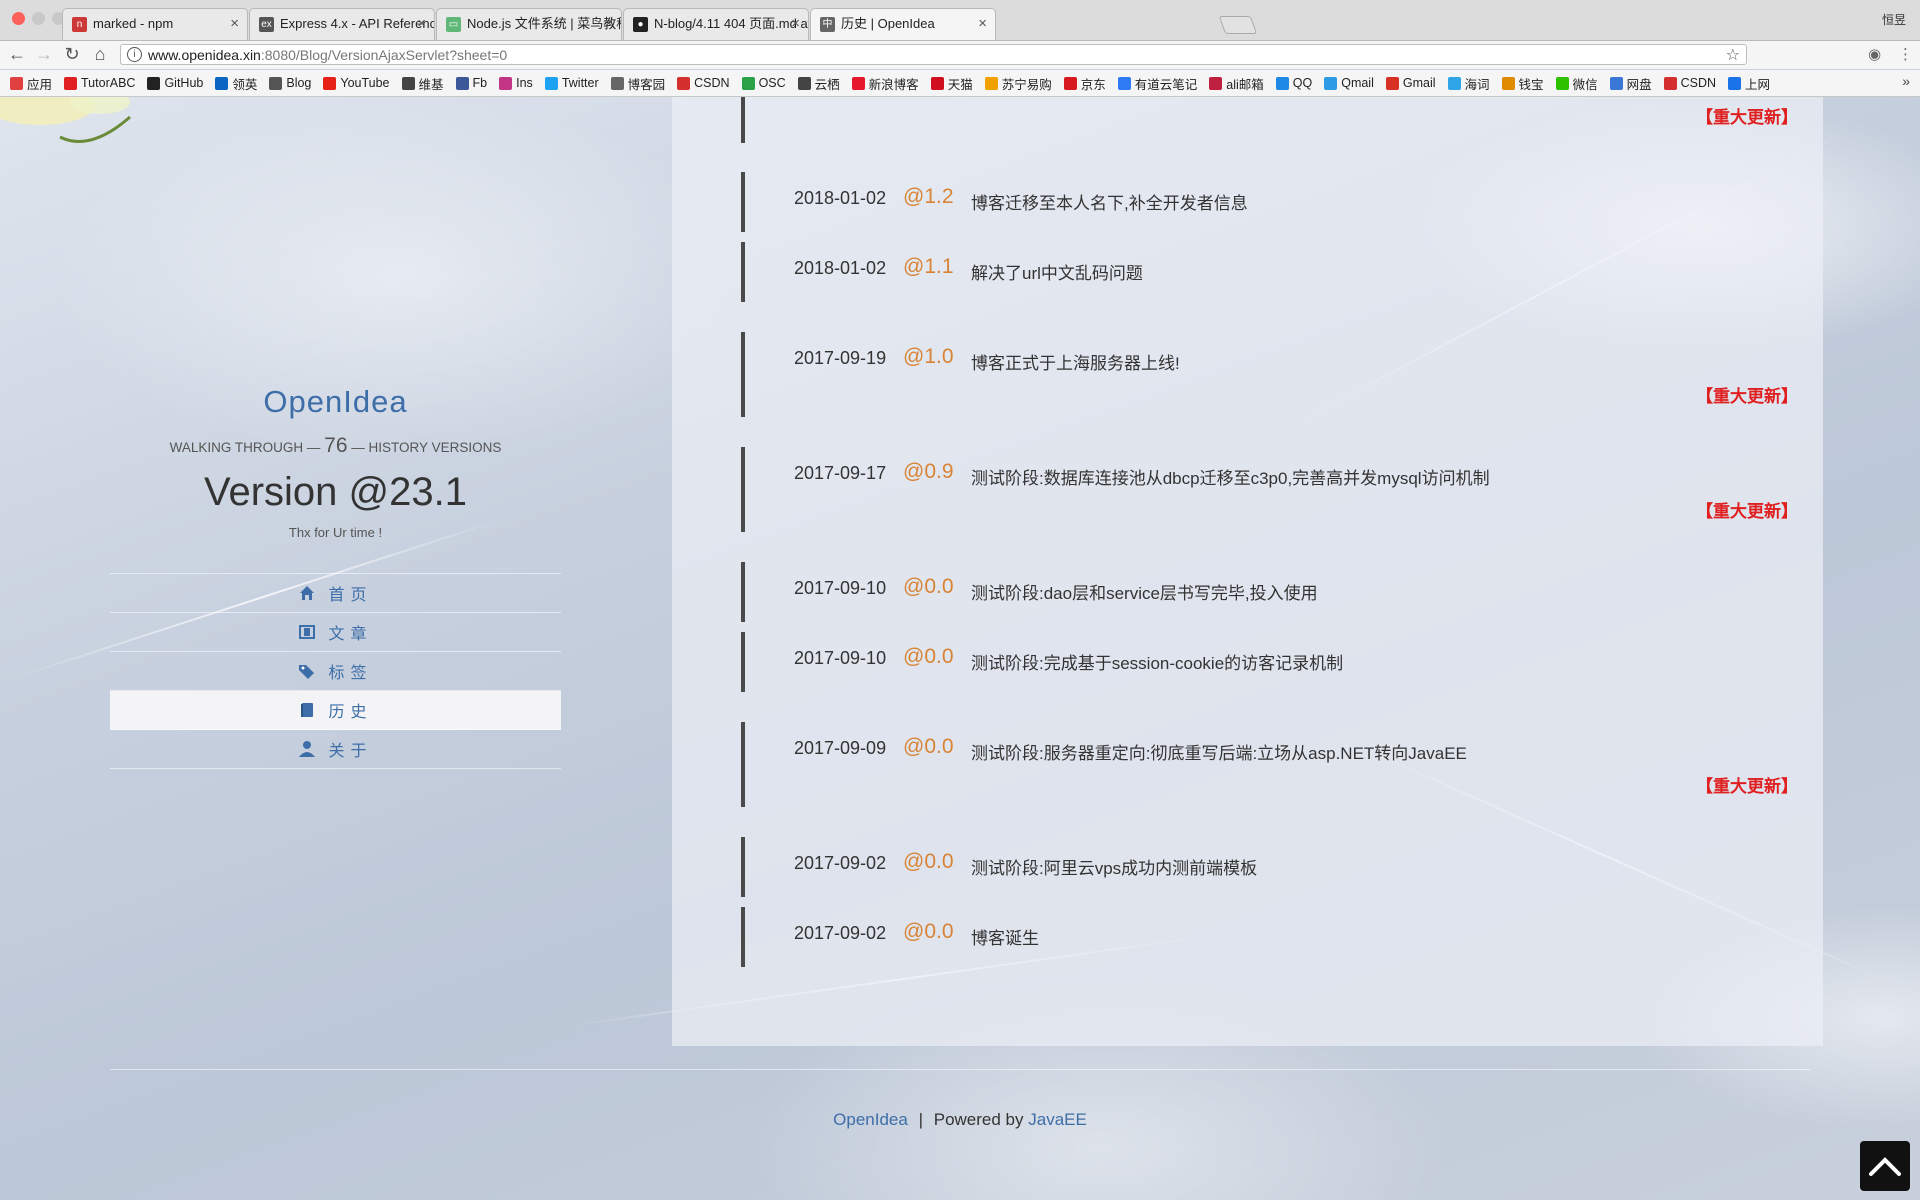  Describe the element at coordinates (1906, 81) in the screenshot. I see `bookmarks-overflow-icon: »` at that location.